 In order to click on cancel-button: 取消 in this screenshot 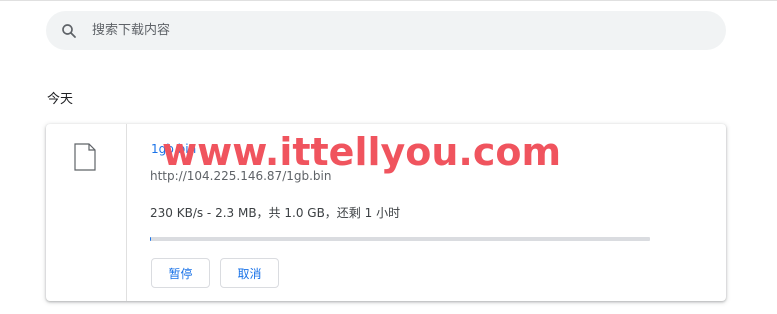, I will do `click(249, 273)`.